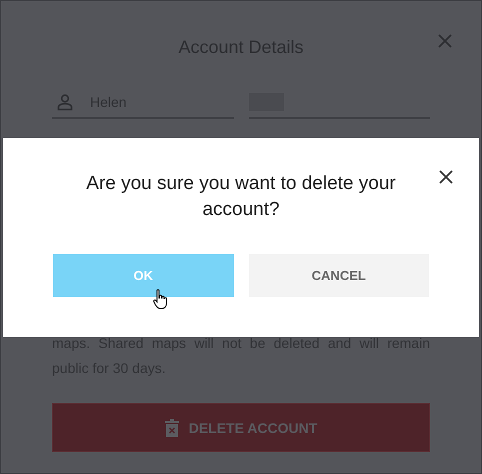 The image size is (482, 474). I want to click on hand-cursor-icon, so click(161, 299).